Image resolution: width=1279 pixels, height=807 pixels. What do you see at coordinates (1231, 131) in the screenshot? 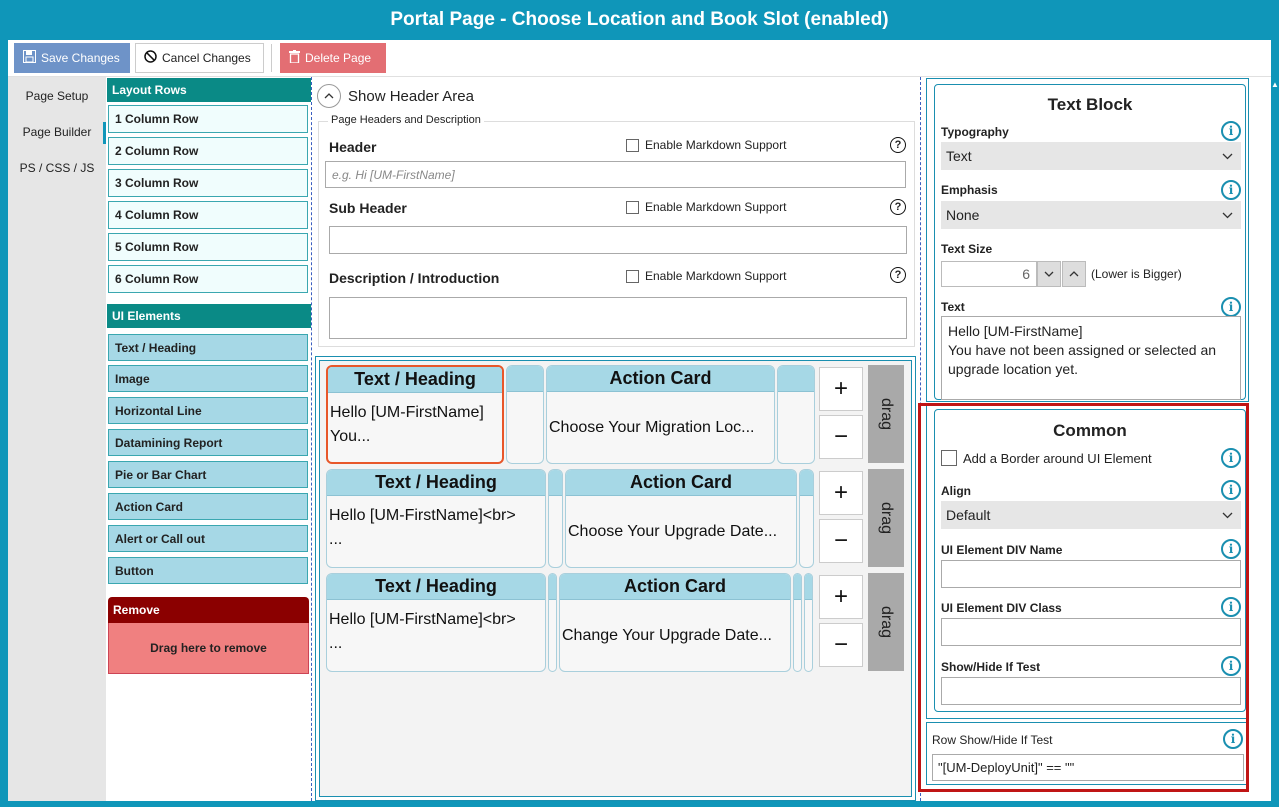
I see `typography-info-icon: i` at bounding box center [1231, 131].